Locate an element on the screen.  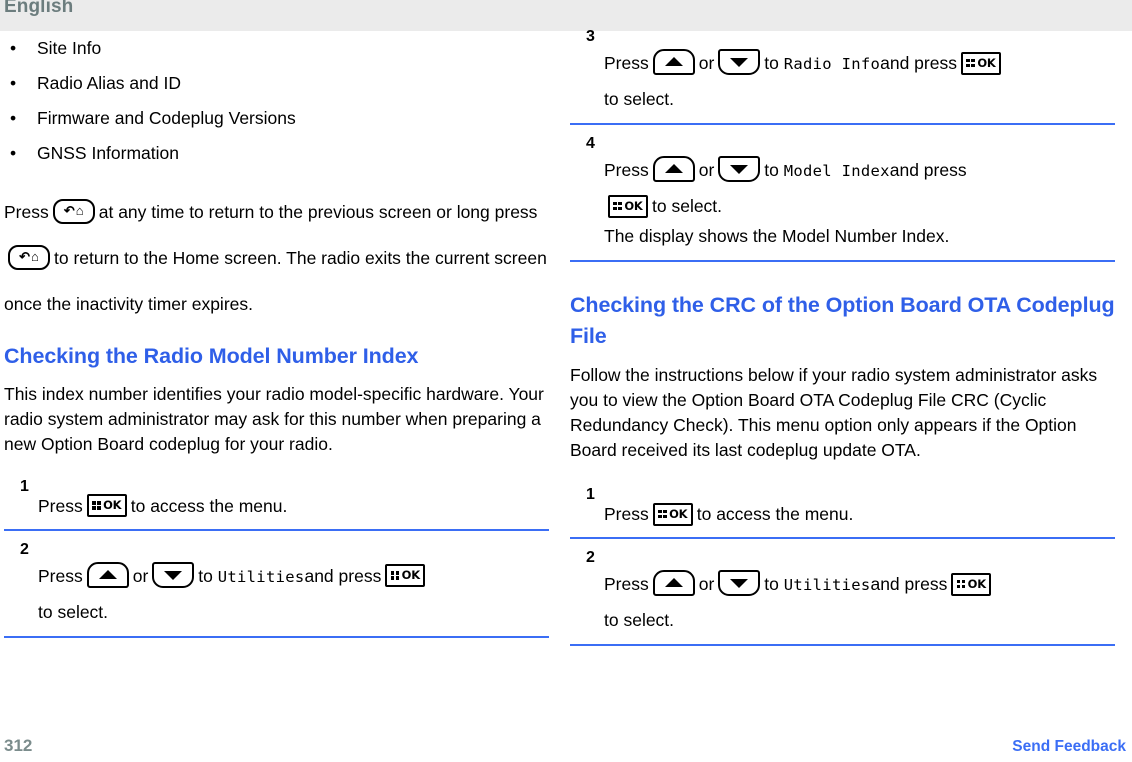
home-glyph: ⌂ is located at coordinates (79, 210).